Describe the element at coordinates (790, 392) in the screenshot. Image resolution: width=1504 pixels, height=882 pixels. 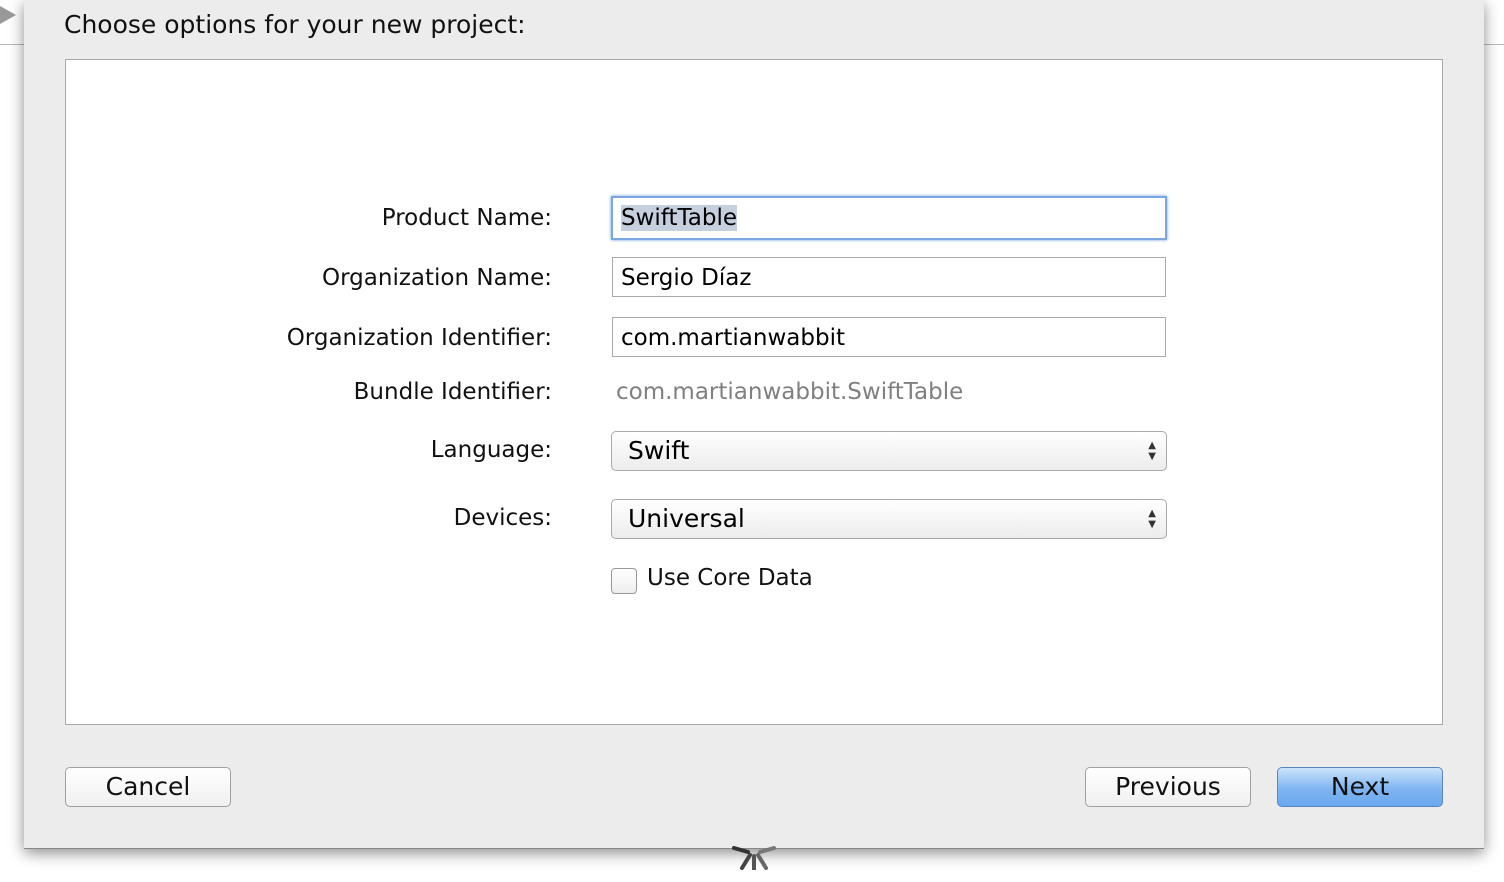
I see `bundle-identifier-value: com.martianwabbit.SwiftTable` at that location.